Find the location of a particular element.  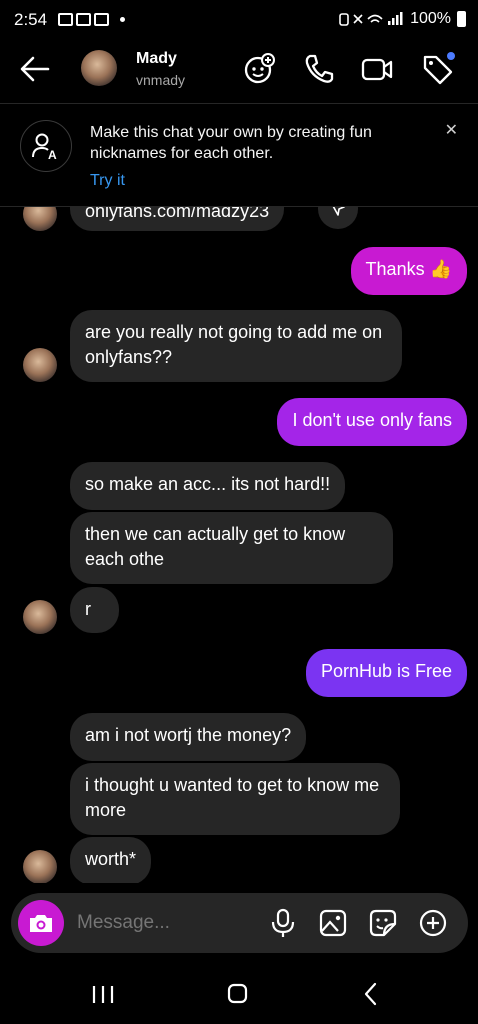

contact-name: Mady is located at coordinates (156, 59).